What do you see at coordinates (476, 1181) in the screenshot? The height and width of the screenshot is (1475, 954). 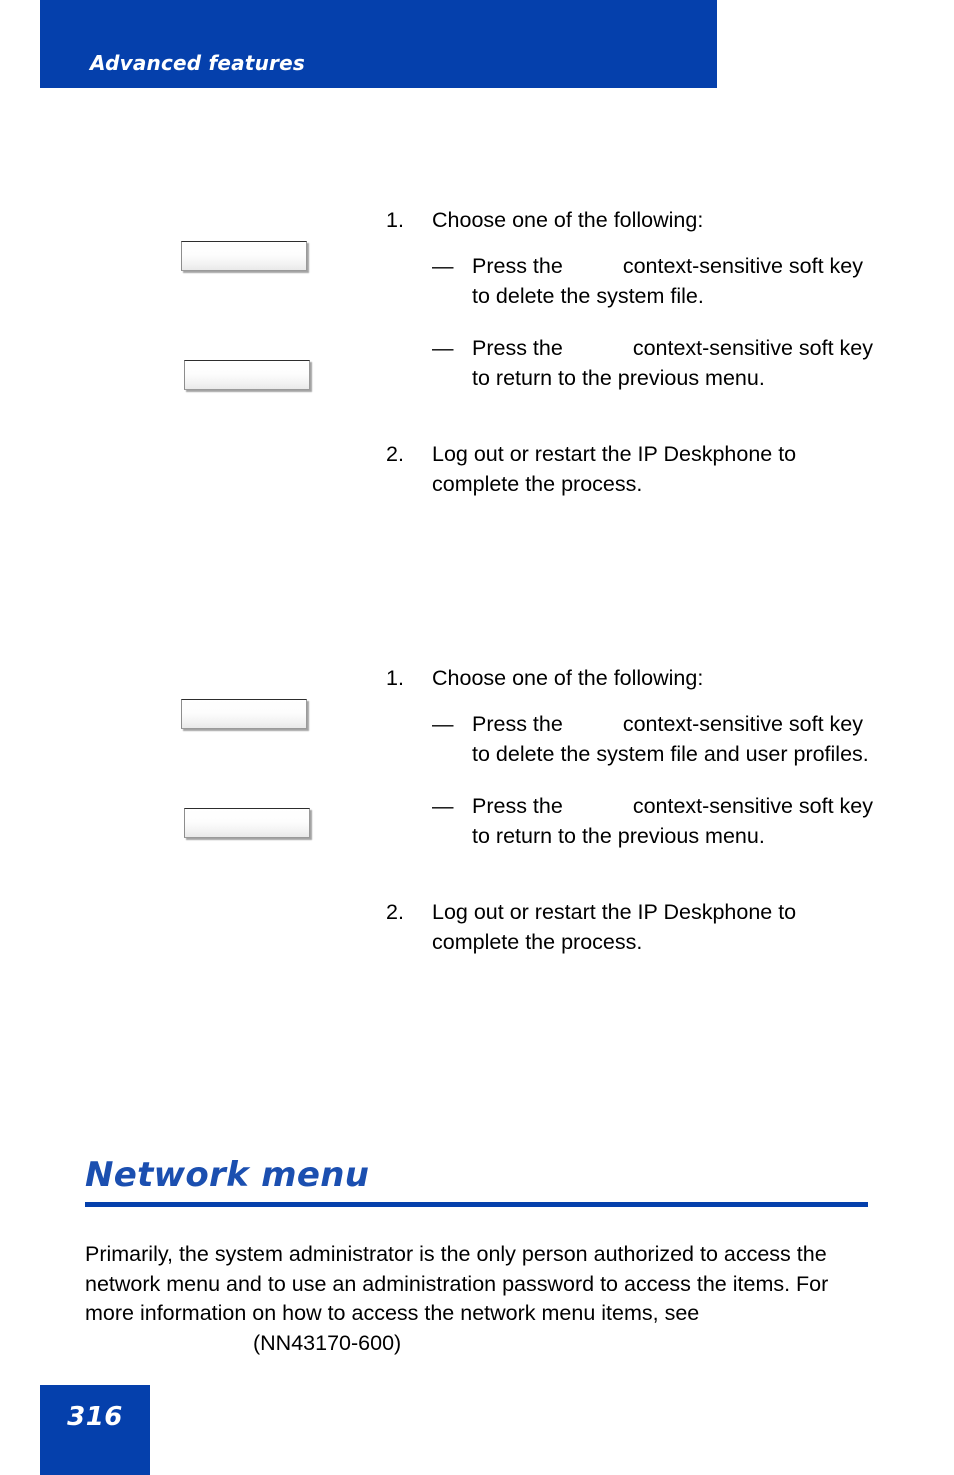 I see `section-heading-group: Network menu` at bounding box center [476, 1181].